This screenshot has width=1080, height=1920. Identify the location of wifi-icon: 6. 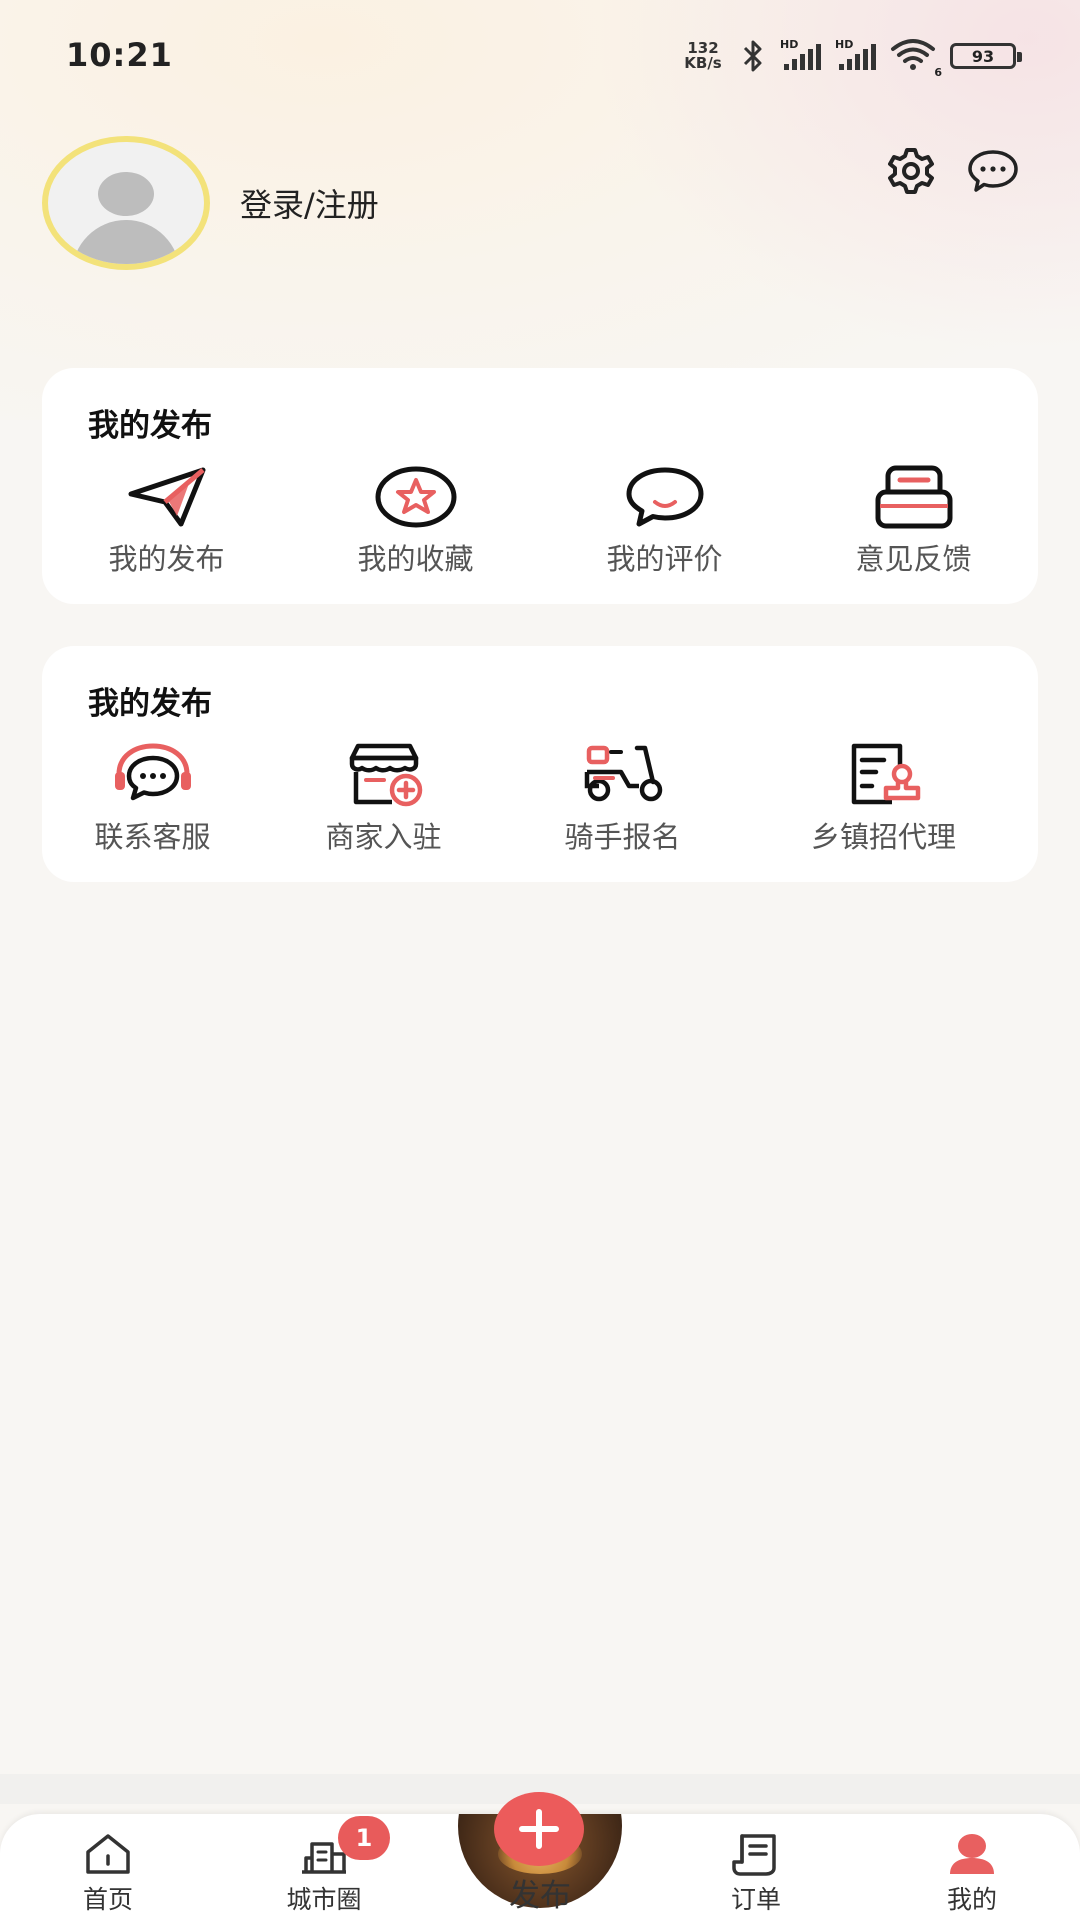
(916, 58).